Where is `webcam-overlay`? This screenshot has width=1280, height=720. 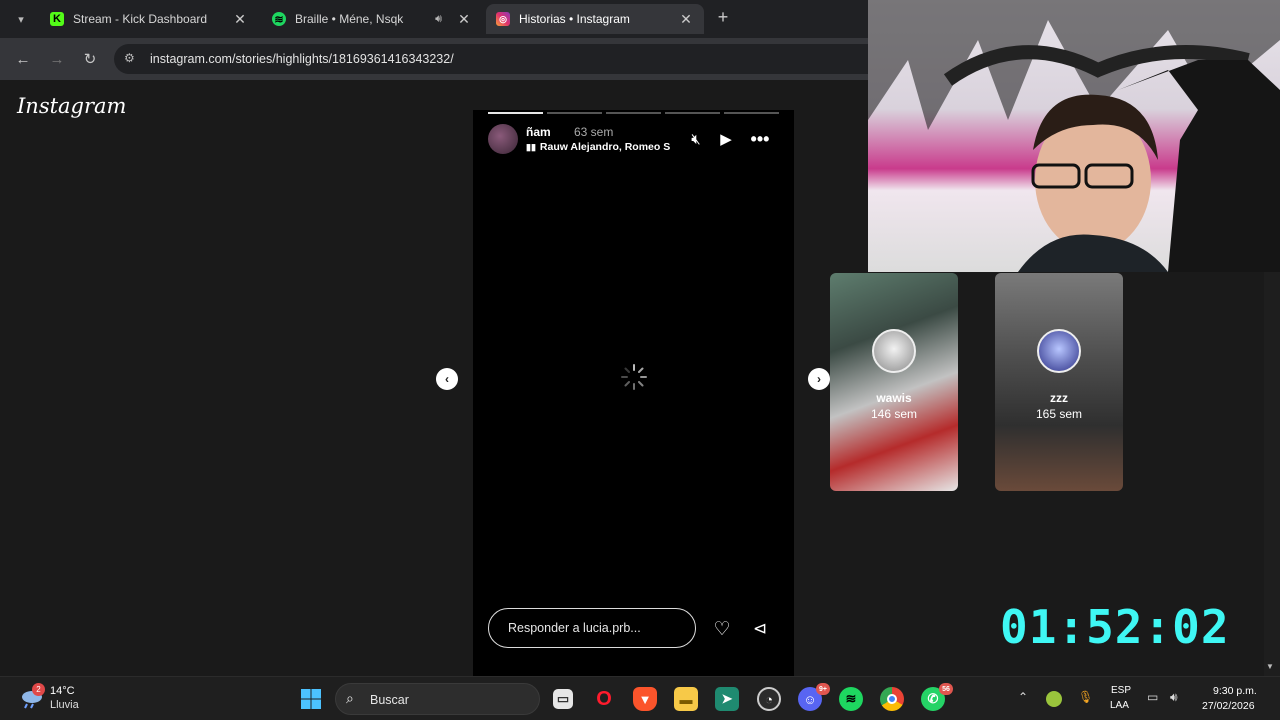 webcam-overlay is located at coordinates (1074, 136).